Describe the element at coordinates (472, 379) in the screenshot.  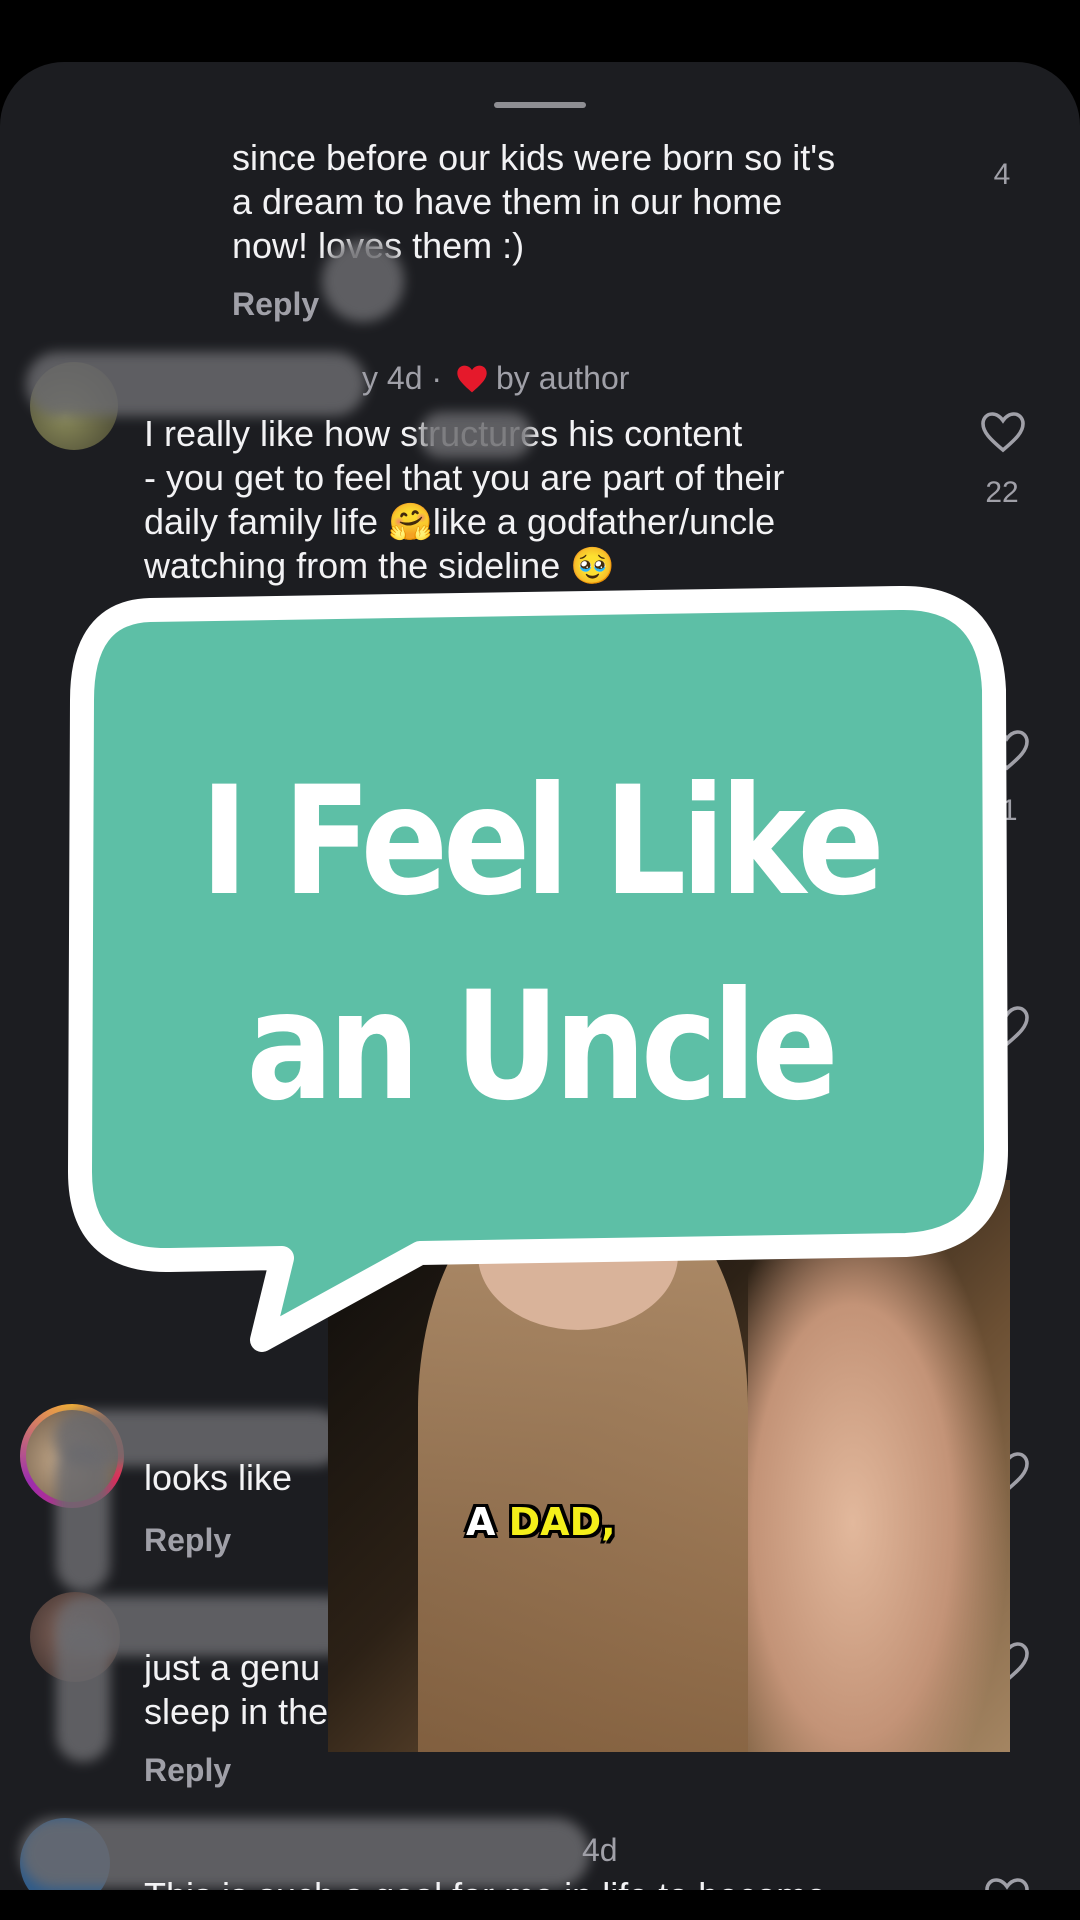
I see `heart-filled-icon` at that location.